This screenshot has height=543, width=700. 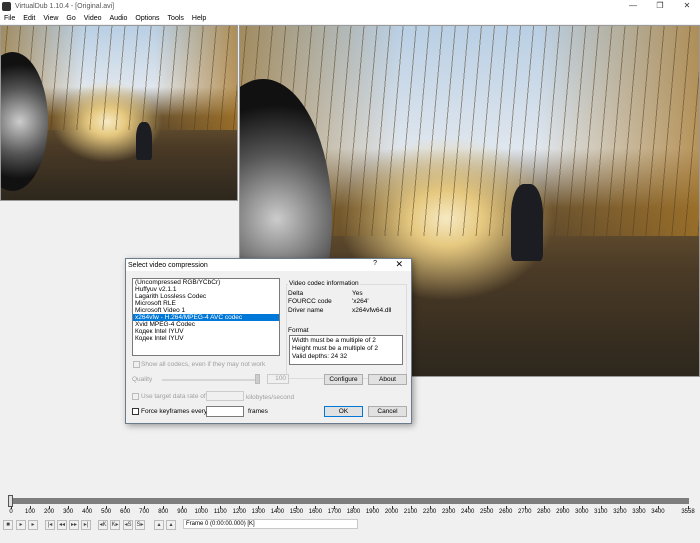 What do you see at coordinates (8, 525) in the screenshot?
I see `stop-button: ■` at bounding box center [8, 525].